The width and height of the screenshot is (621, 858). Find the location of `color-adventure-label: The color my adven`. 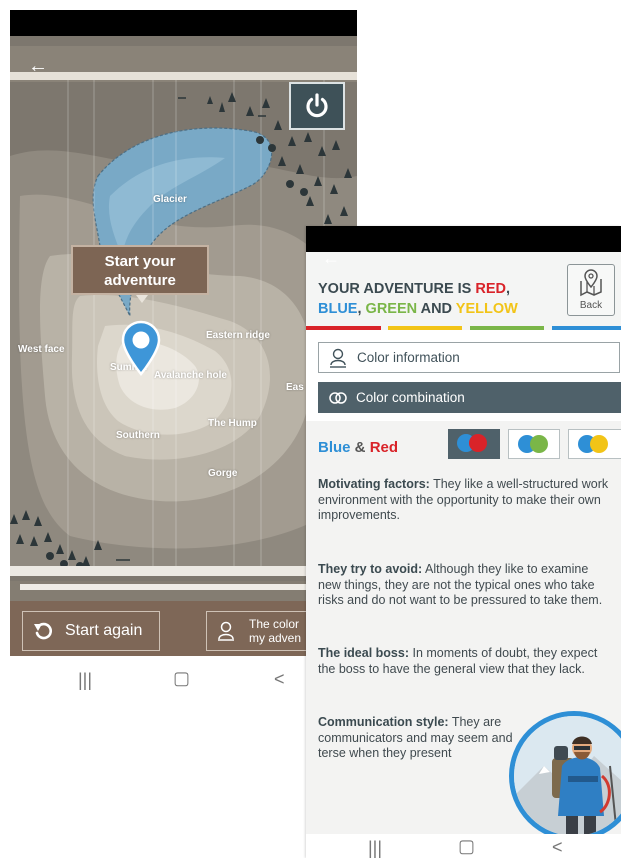

color-adventure-label: The color my adven is located at coordinates (275, 631).